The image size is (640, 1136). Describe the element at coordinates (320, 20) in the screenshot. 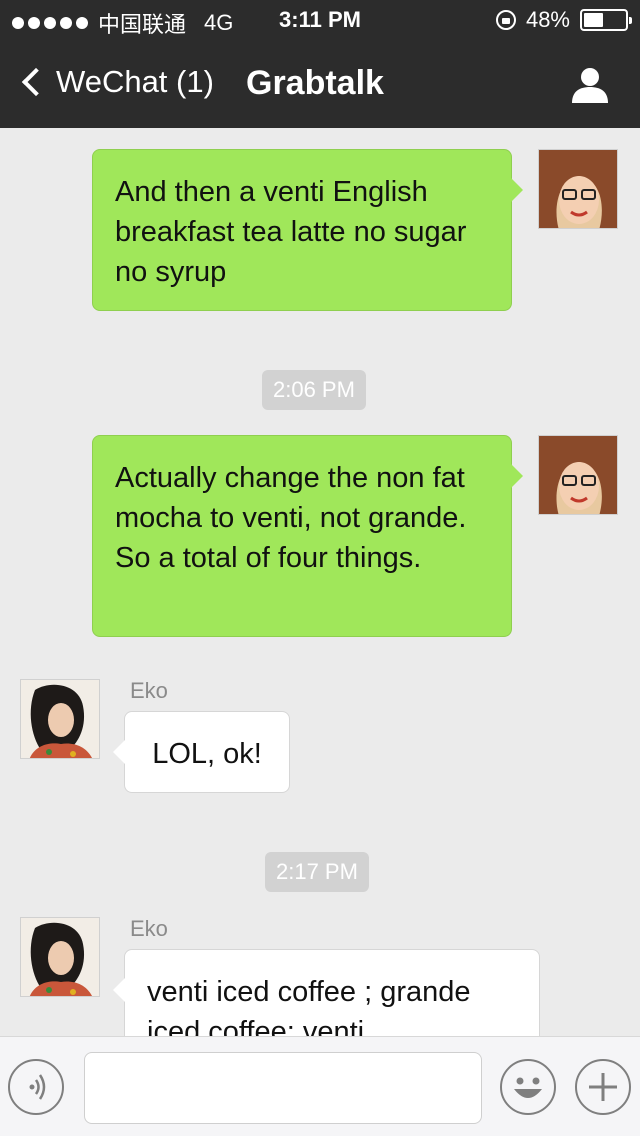

I see `status-bar: 中国联通 4G 3:11 PM 48%` at that location.